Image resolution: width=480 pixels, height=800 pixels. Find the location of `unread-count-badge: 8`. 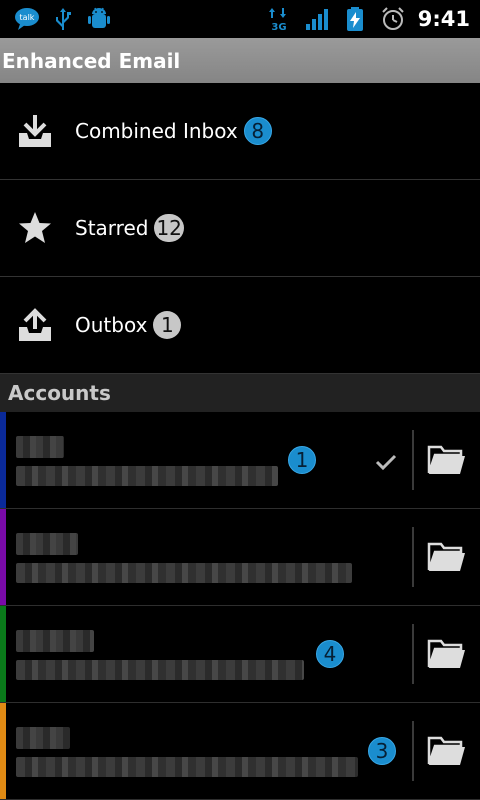

unread-count-badge: 8 is located at coordinates (257, 131).